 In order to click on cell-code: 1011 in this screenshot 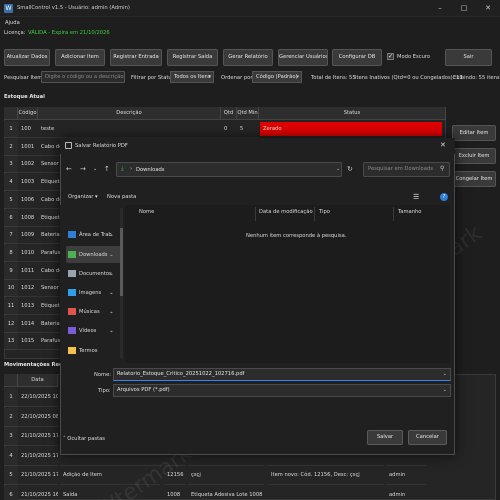, I will do `click(28, 271)`.